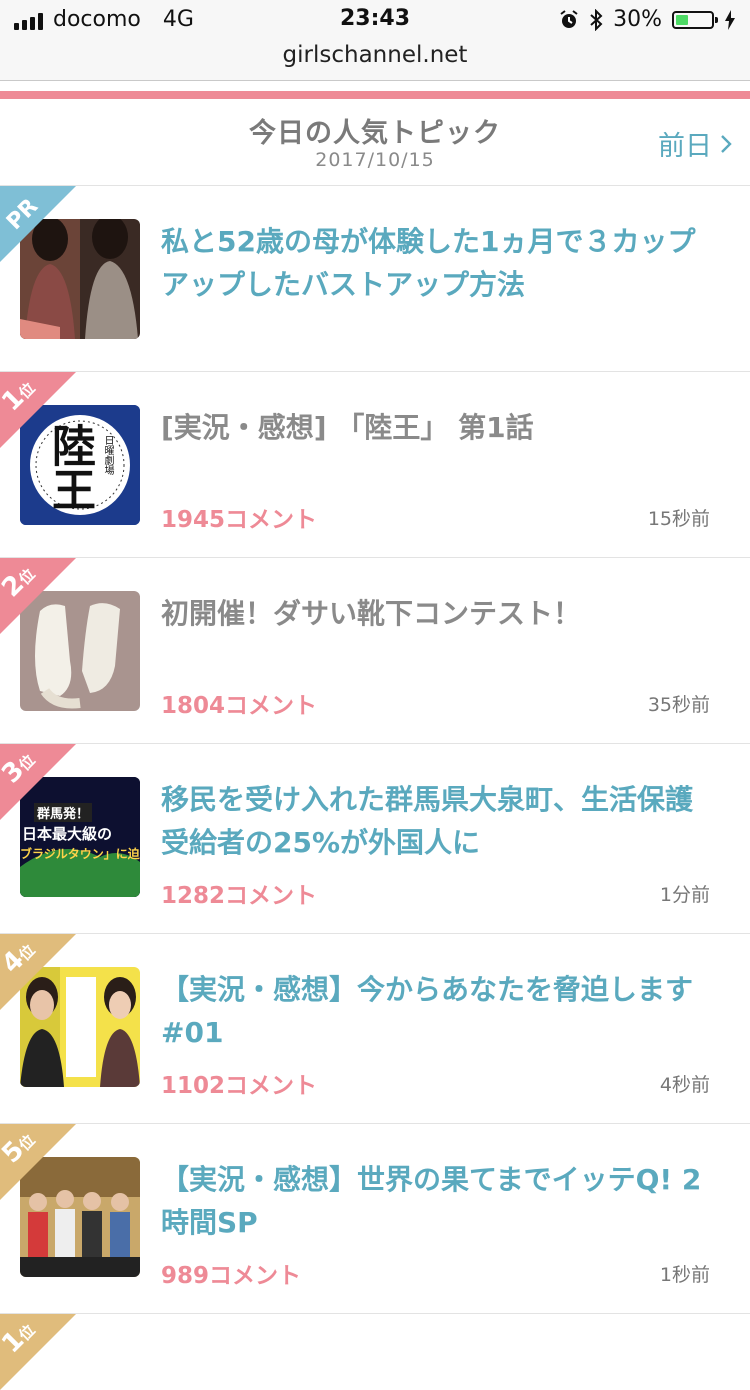 This screenshot has height=1390, width=750. What do you see at coordinates (441, 1011) in the screenshot?
I see `topic-title: 【実況・感想】今からあなたを脅迫します #01` at bounding box center [441, 1011].